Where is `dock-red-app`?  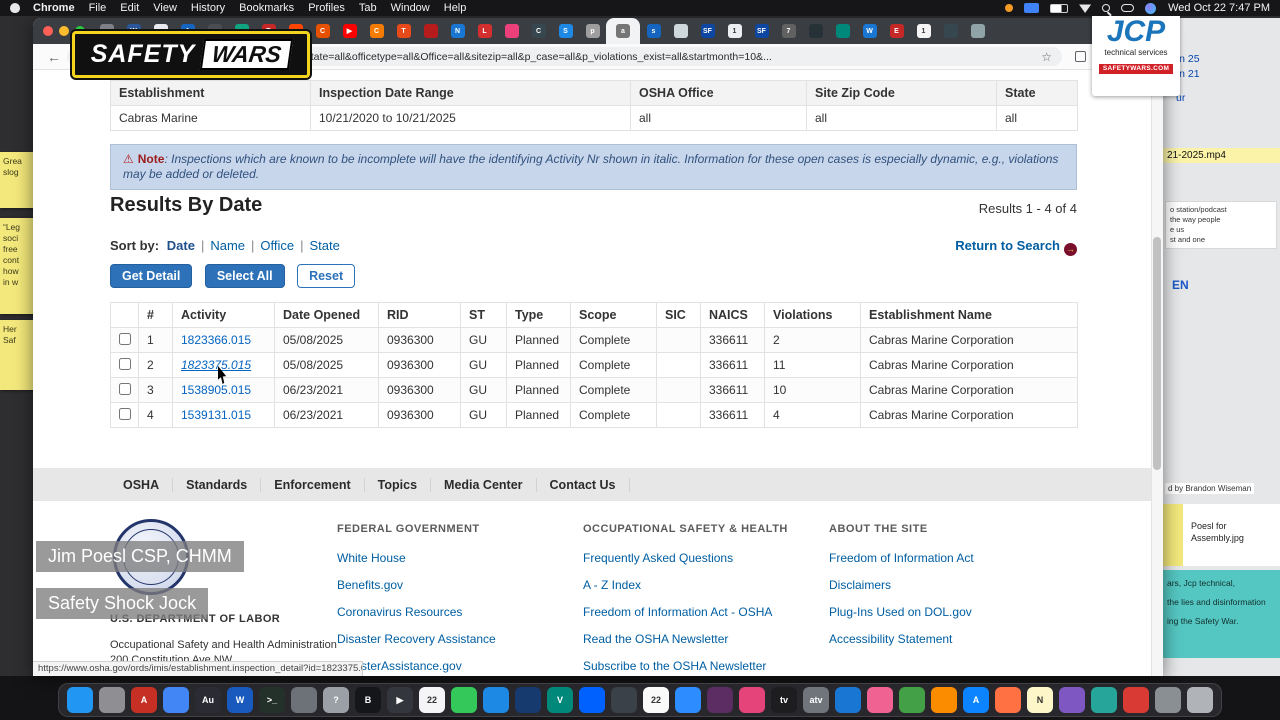
dock-red-app is located at coordinates (1136, 700).